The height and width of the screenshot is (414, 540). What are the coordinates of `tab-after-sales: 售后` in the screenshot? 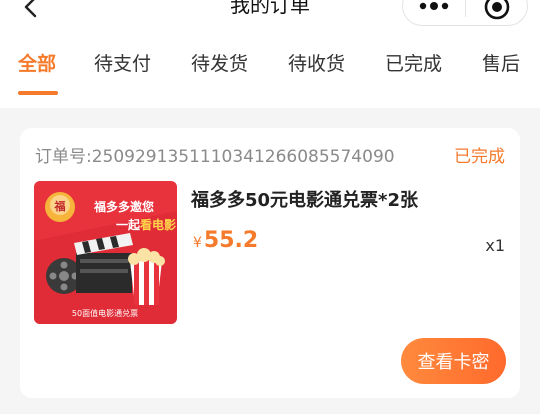 It's located at (501, 66).